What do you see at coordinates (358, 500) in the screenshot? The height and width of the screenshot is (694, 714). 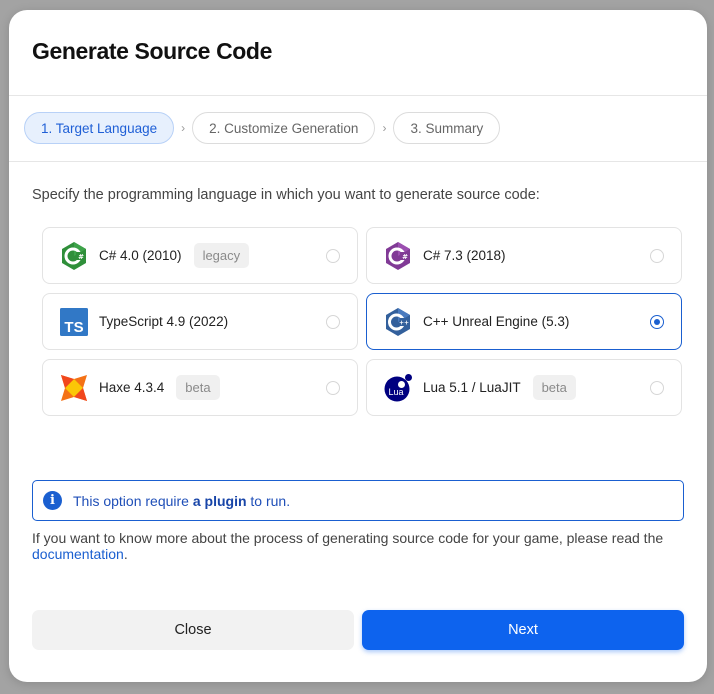 I see `plugin-info-alert: i This option require a plugin to run.` at bounding box center [358, 500].